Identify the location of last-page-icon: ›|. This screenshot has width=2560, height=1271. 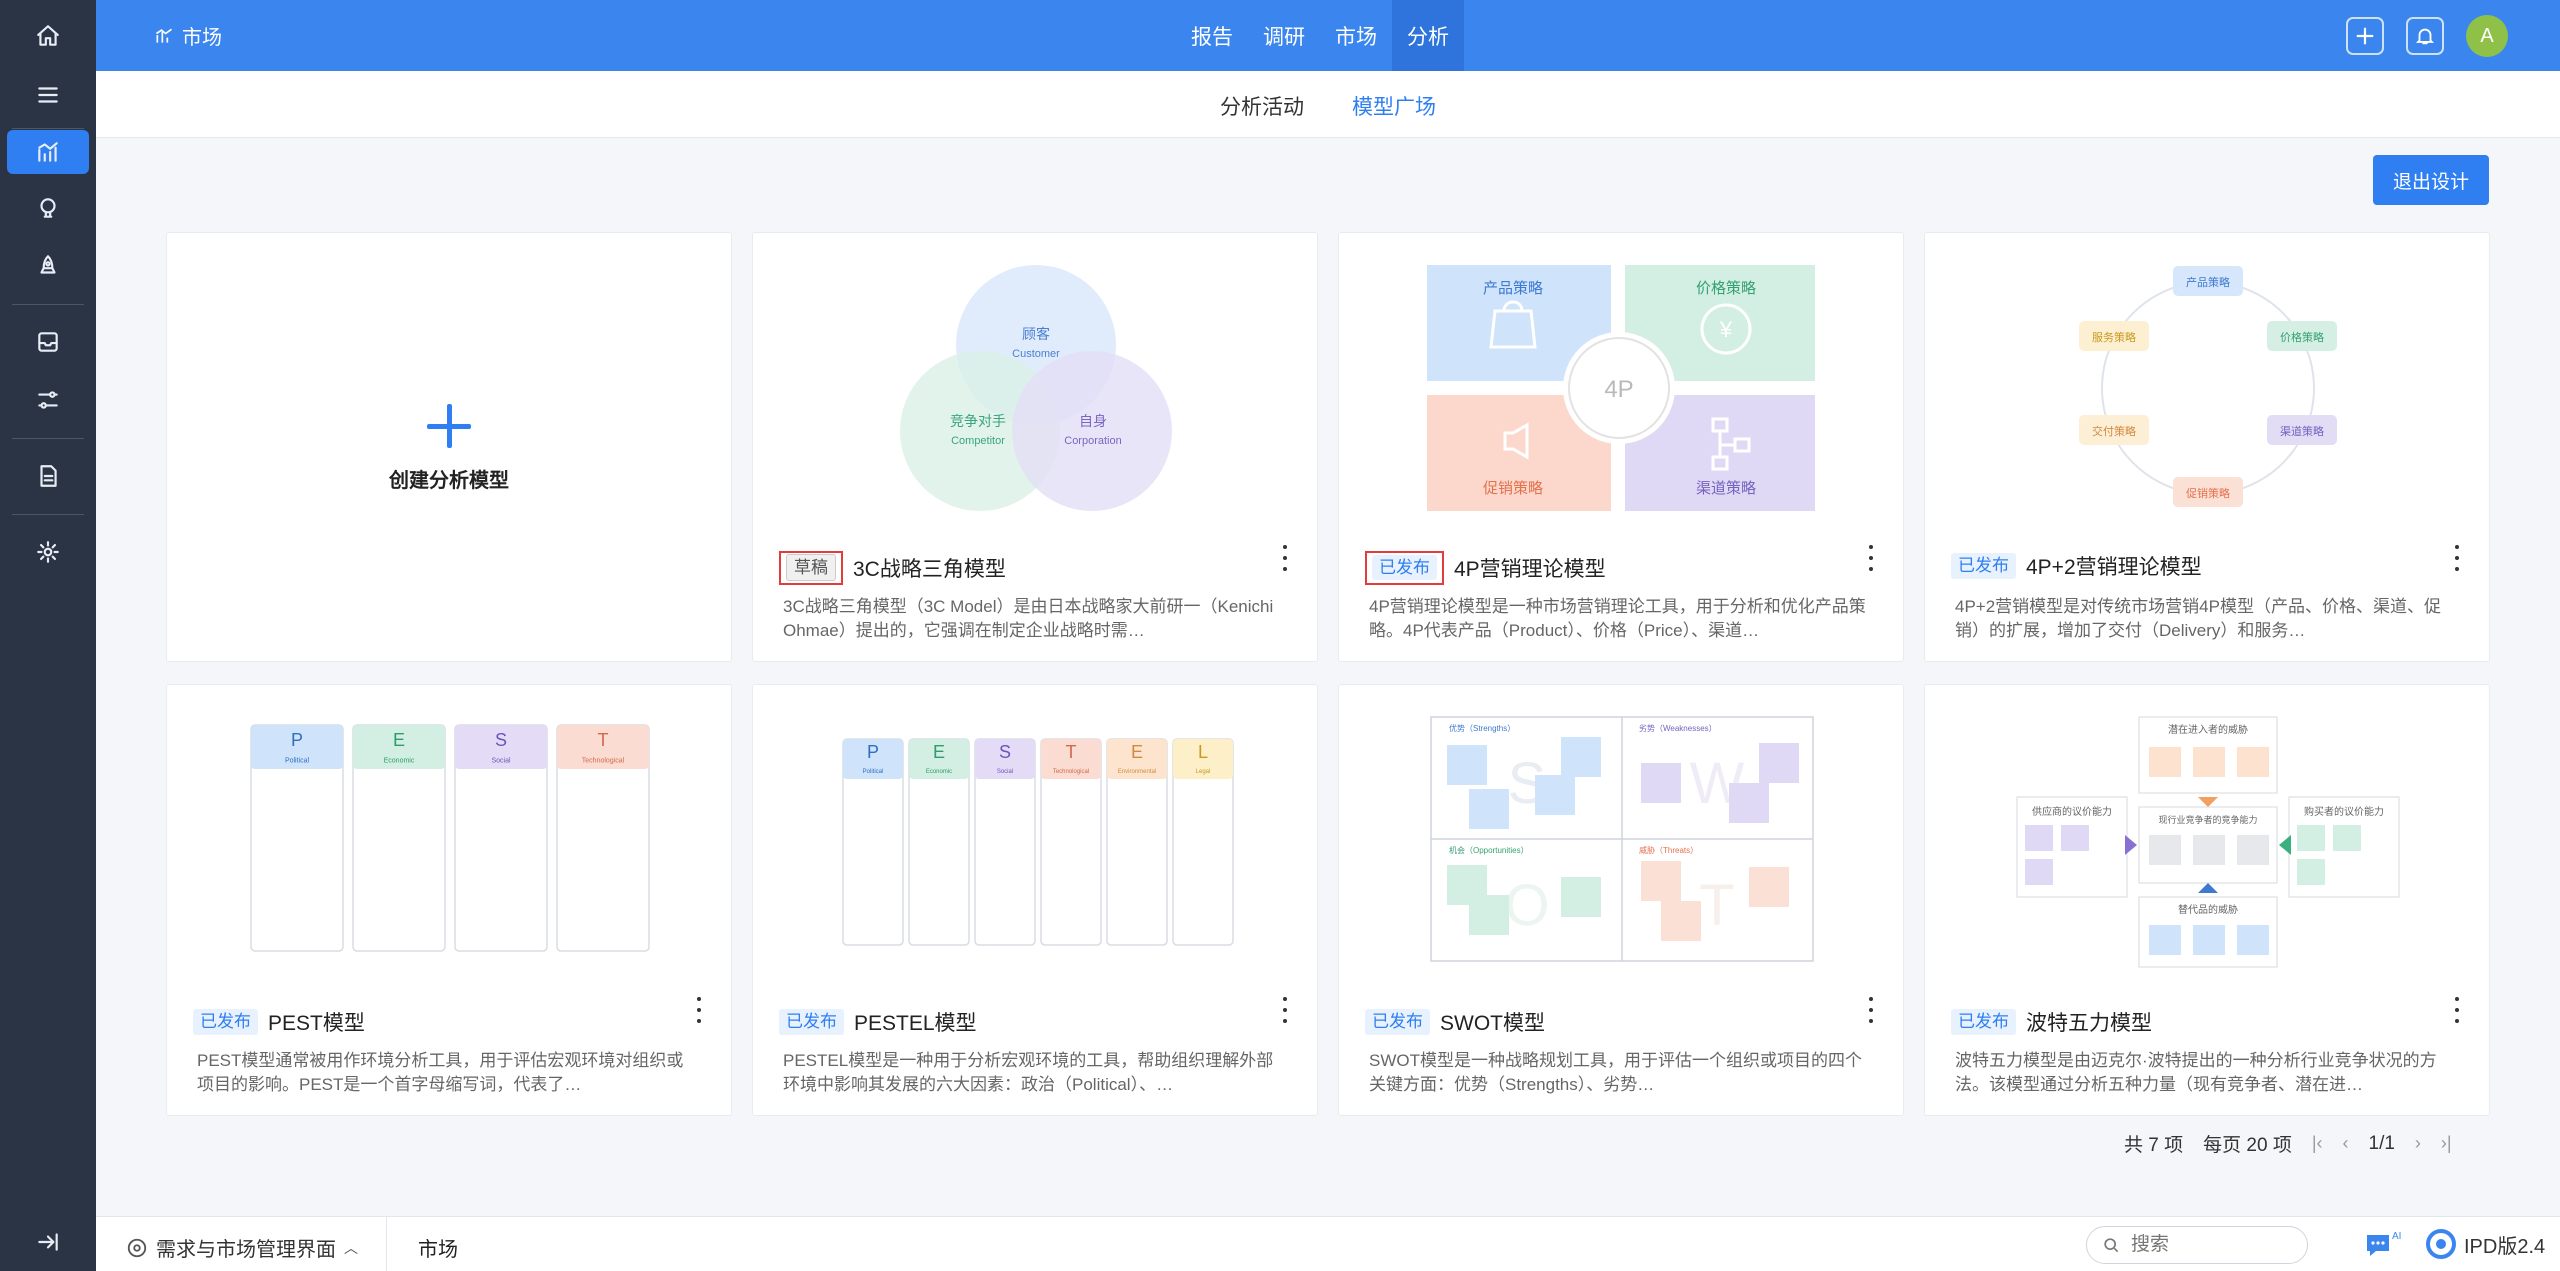
(2446, 1143).